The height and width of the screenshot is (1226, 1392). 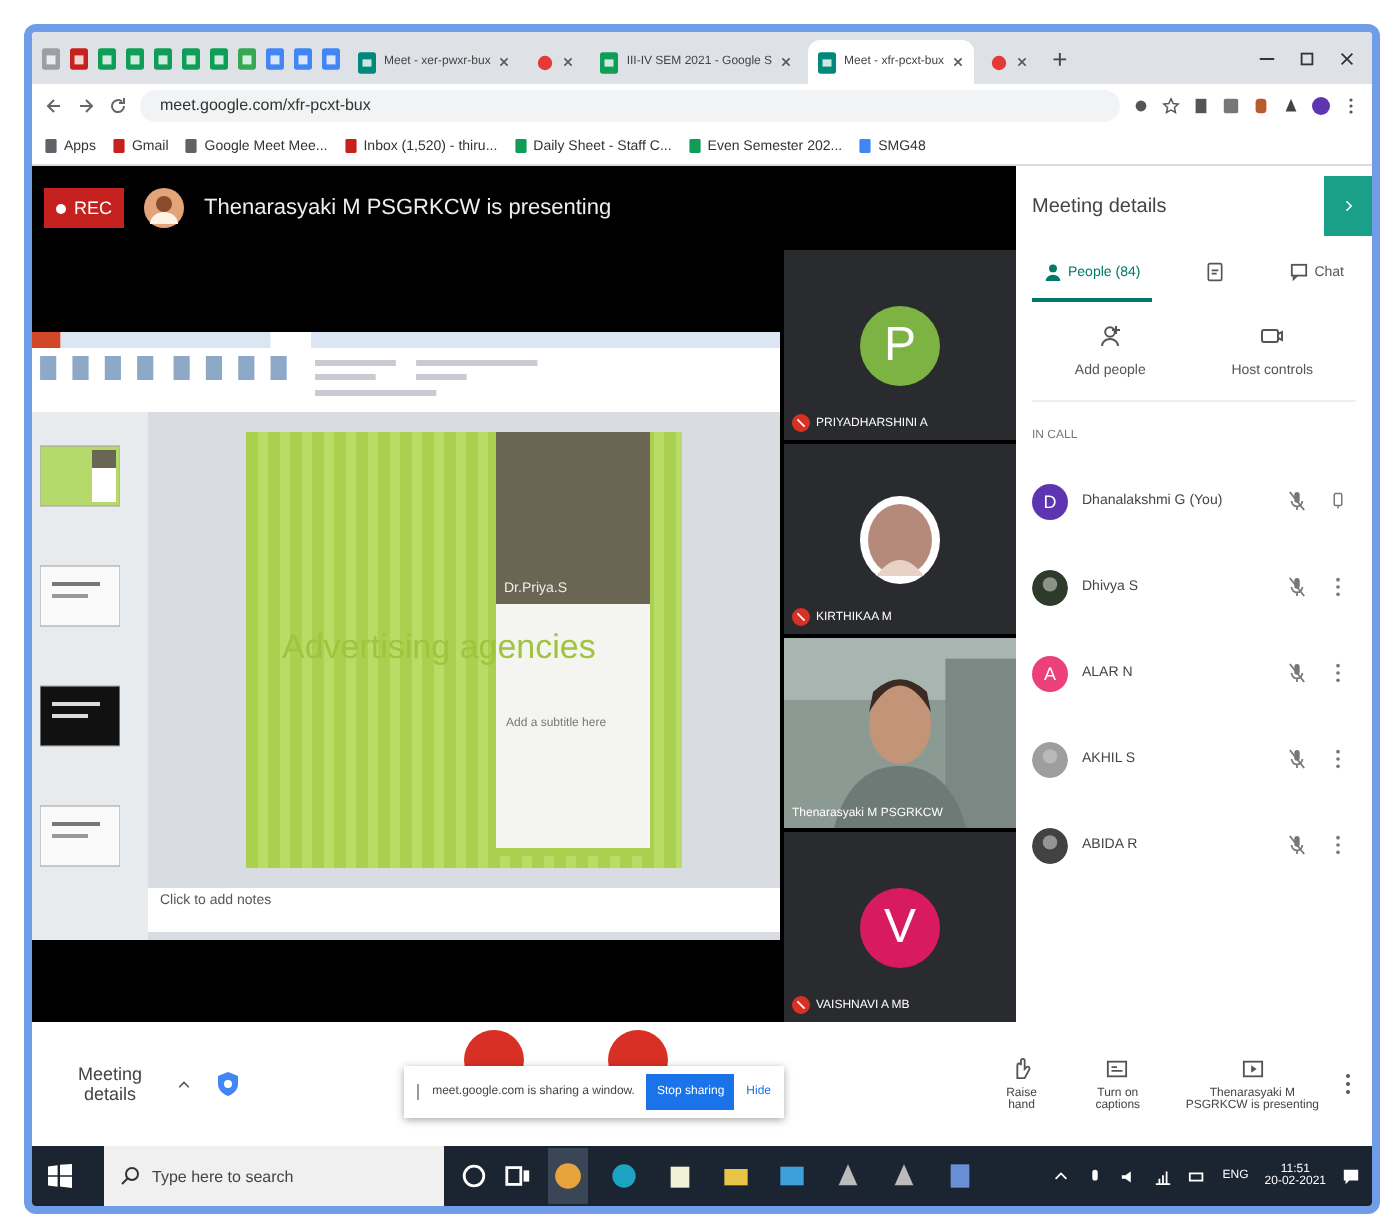 What do you see at coordinates (1215, 272) in the screenshot?
I see `info-icon` at bounding box center [1215, 272].